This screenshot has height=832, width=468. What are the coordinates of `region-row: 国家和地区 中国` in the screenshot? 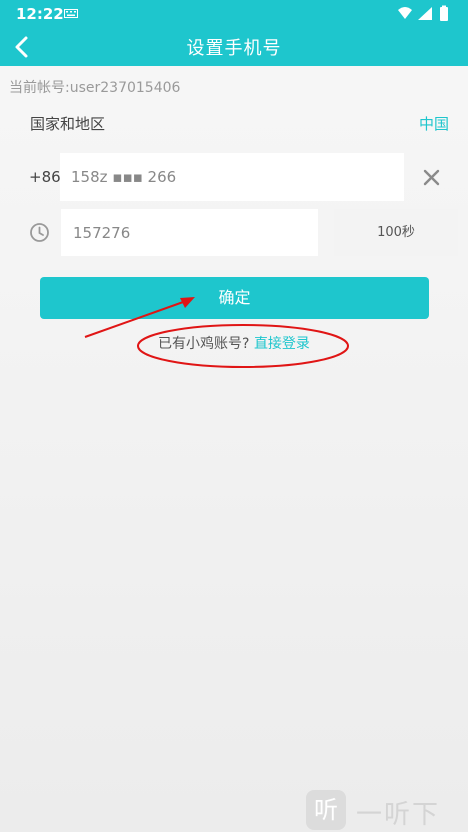 It's located at (234, 122).